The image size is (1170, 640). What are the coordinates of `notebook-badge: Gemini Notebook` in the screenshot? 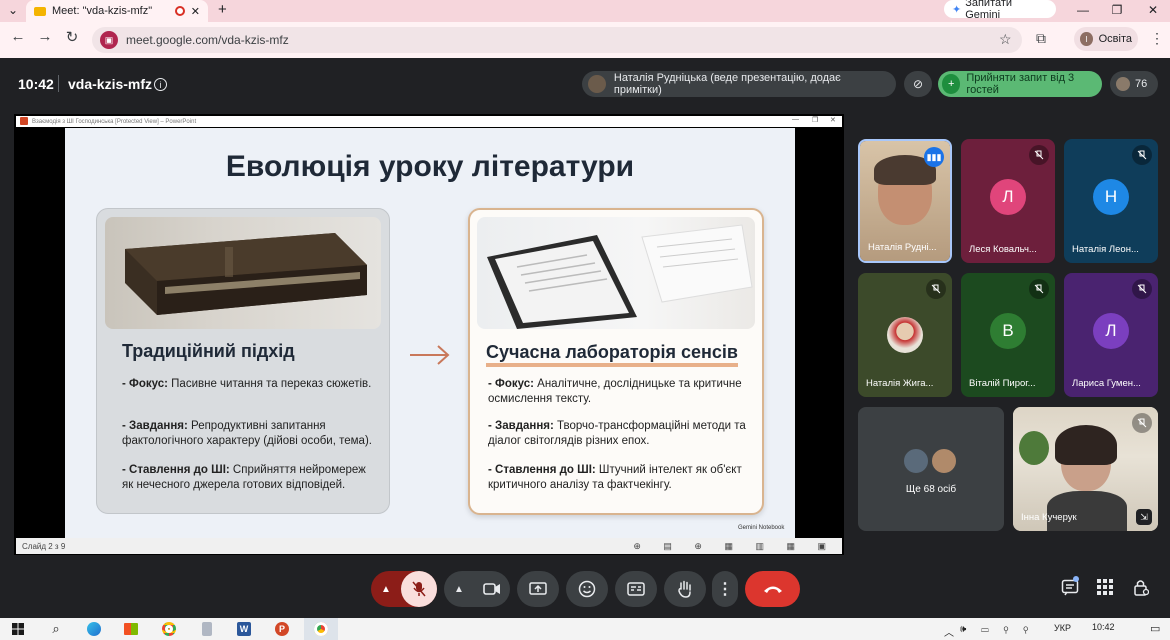 It's located at (761, 528).